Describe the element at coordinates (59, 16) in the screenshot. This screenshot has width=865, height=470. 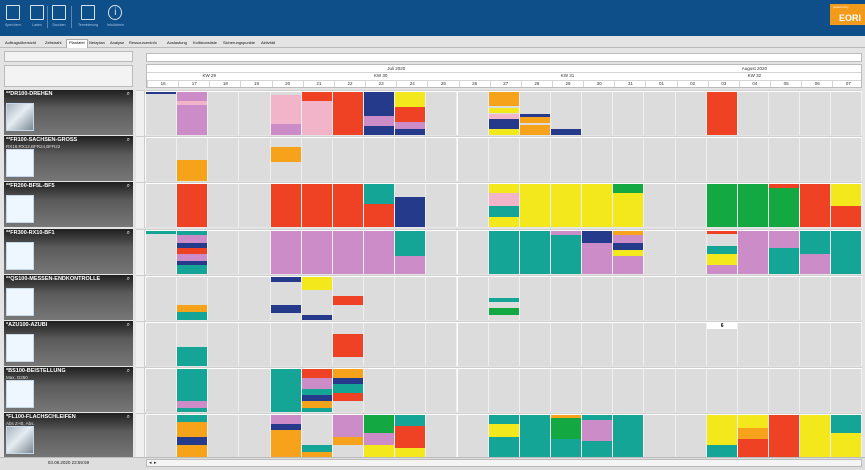
I see `print-button: Drucken` at that location.